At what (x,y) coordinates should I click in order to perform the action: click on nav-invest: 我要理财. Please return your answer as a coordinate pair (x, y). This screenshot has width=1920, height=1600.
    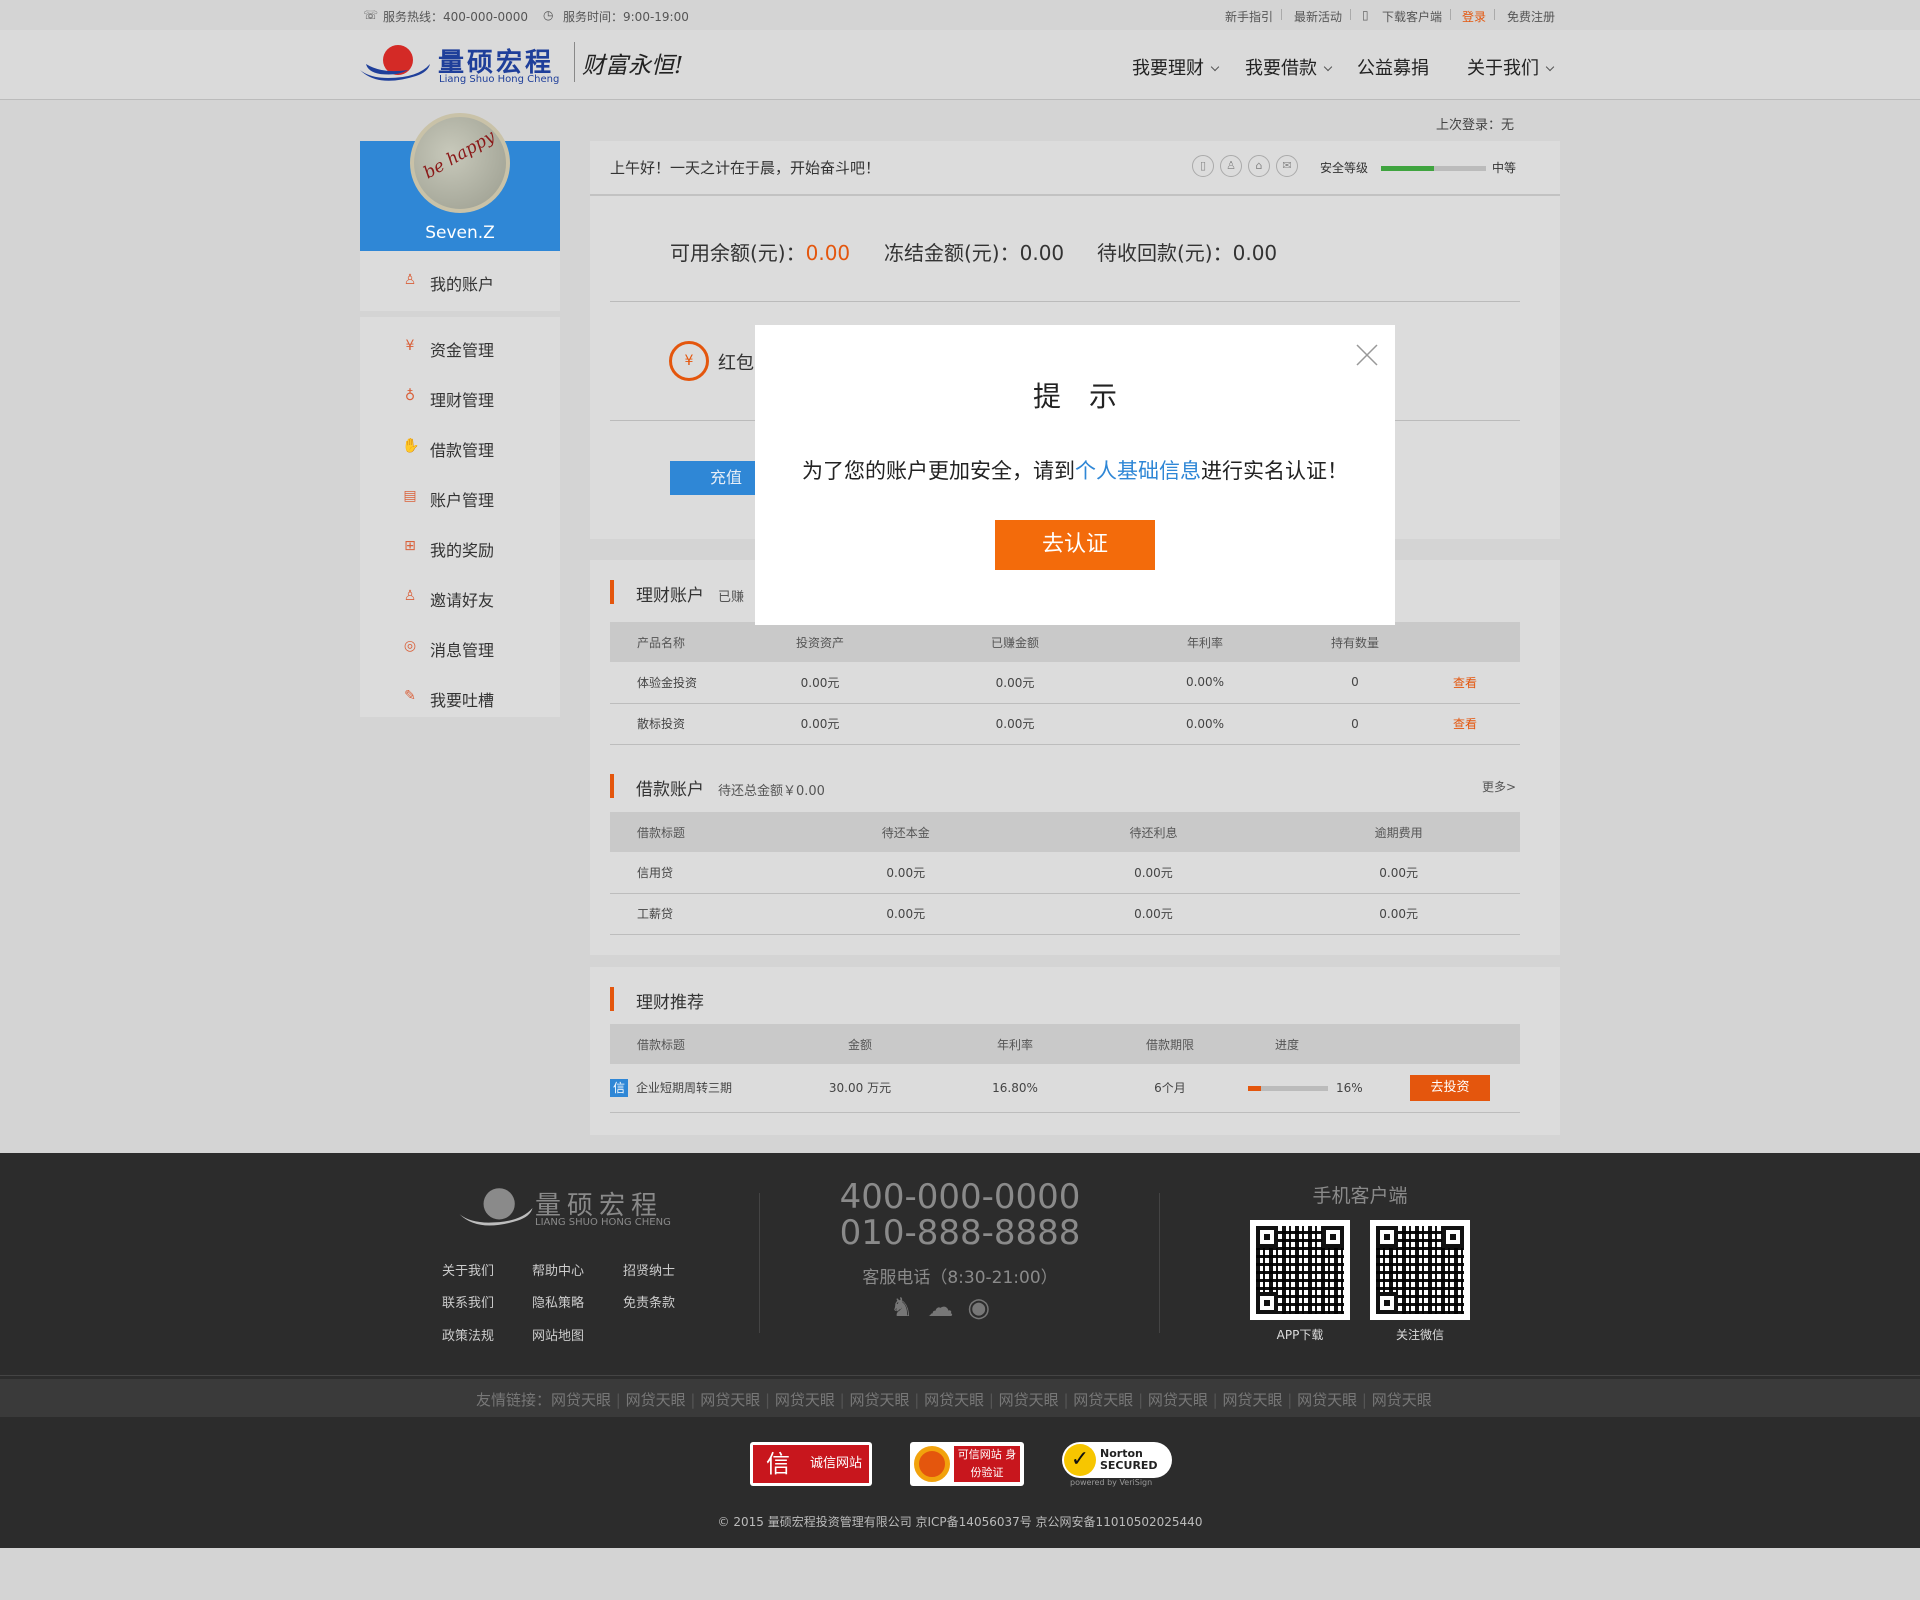
    Looking at the image, I should click on (1176, 67).